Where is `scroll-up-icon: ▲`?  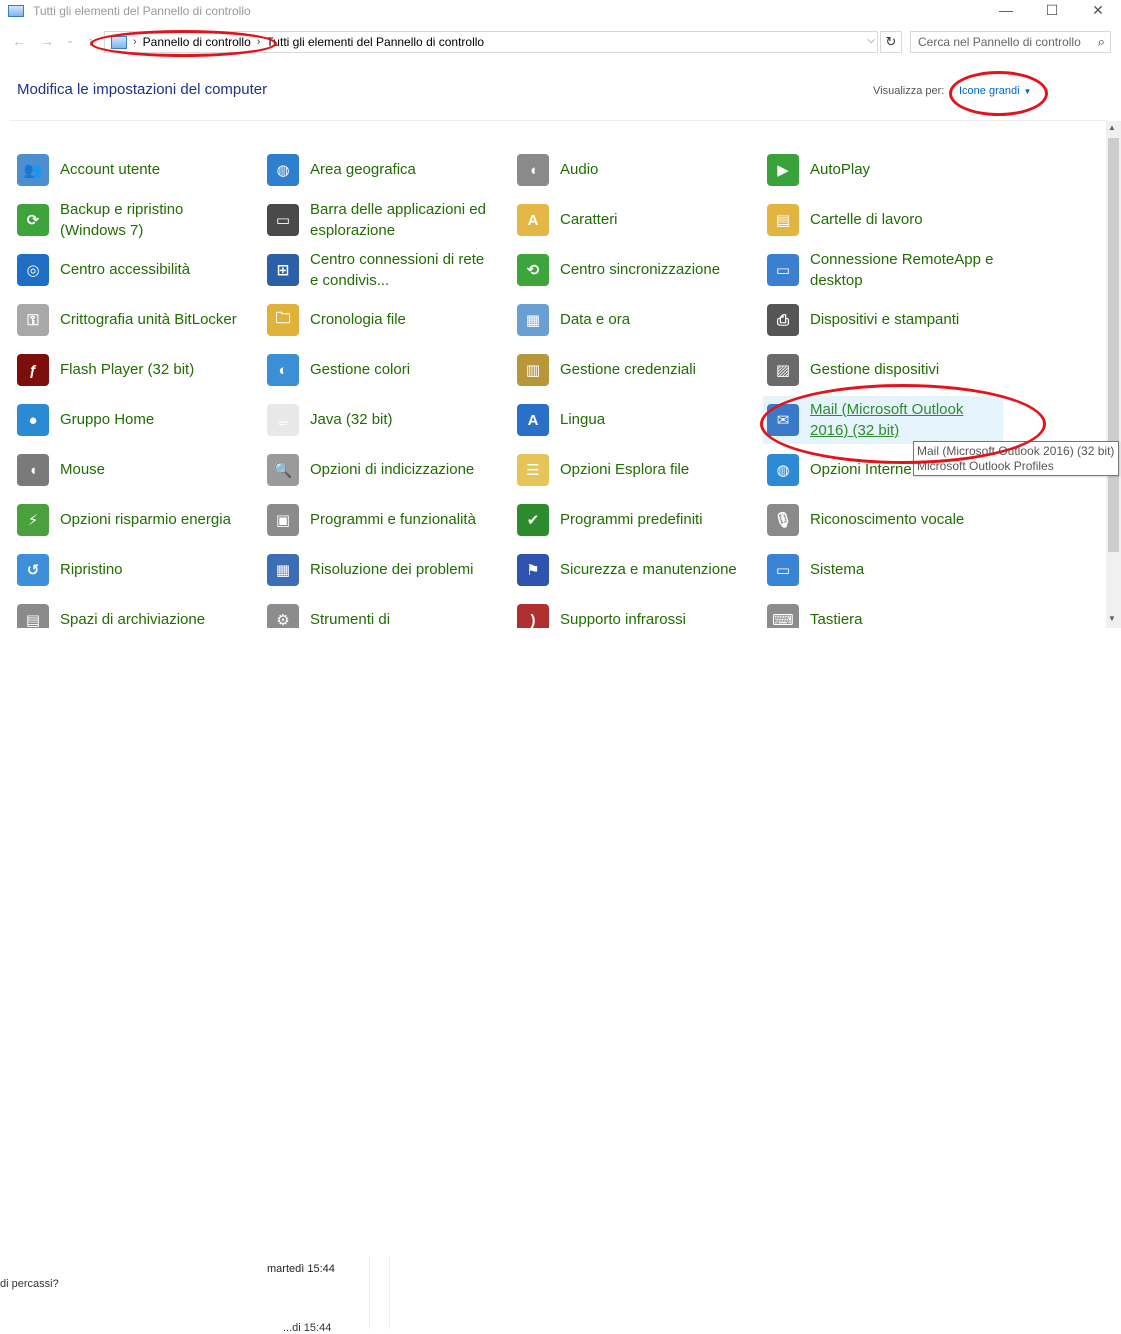
scroll-up-icon: ▲ is located at coordinates (1112, 127).